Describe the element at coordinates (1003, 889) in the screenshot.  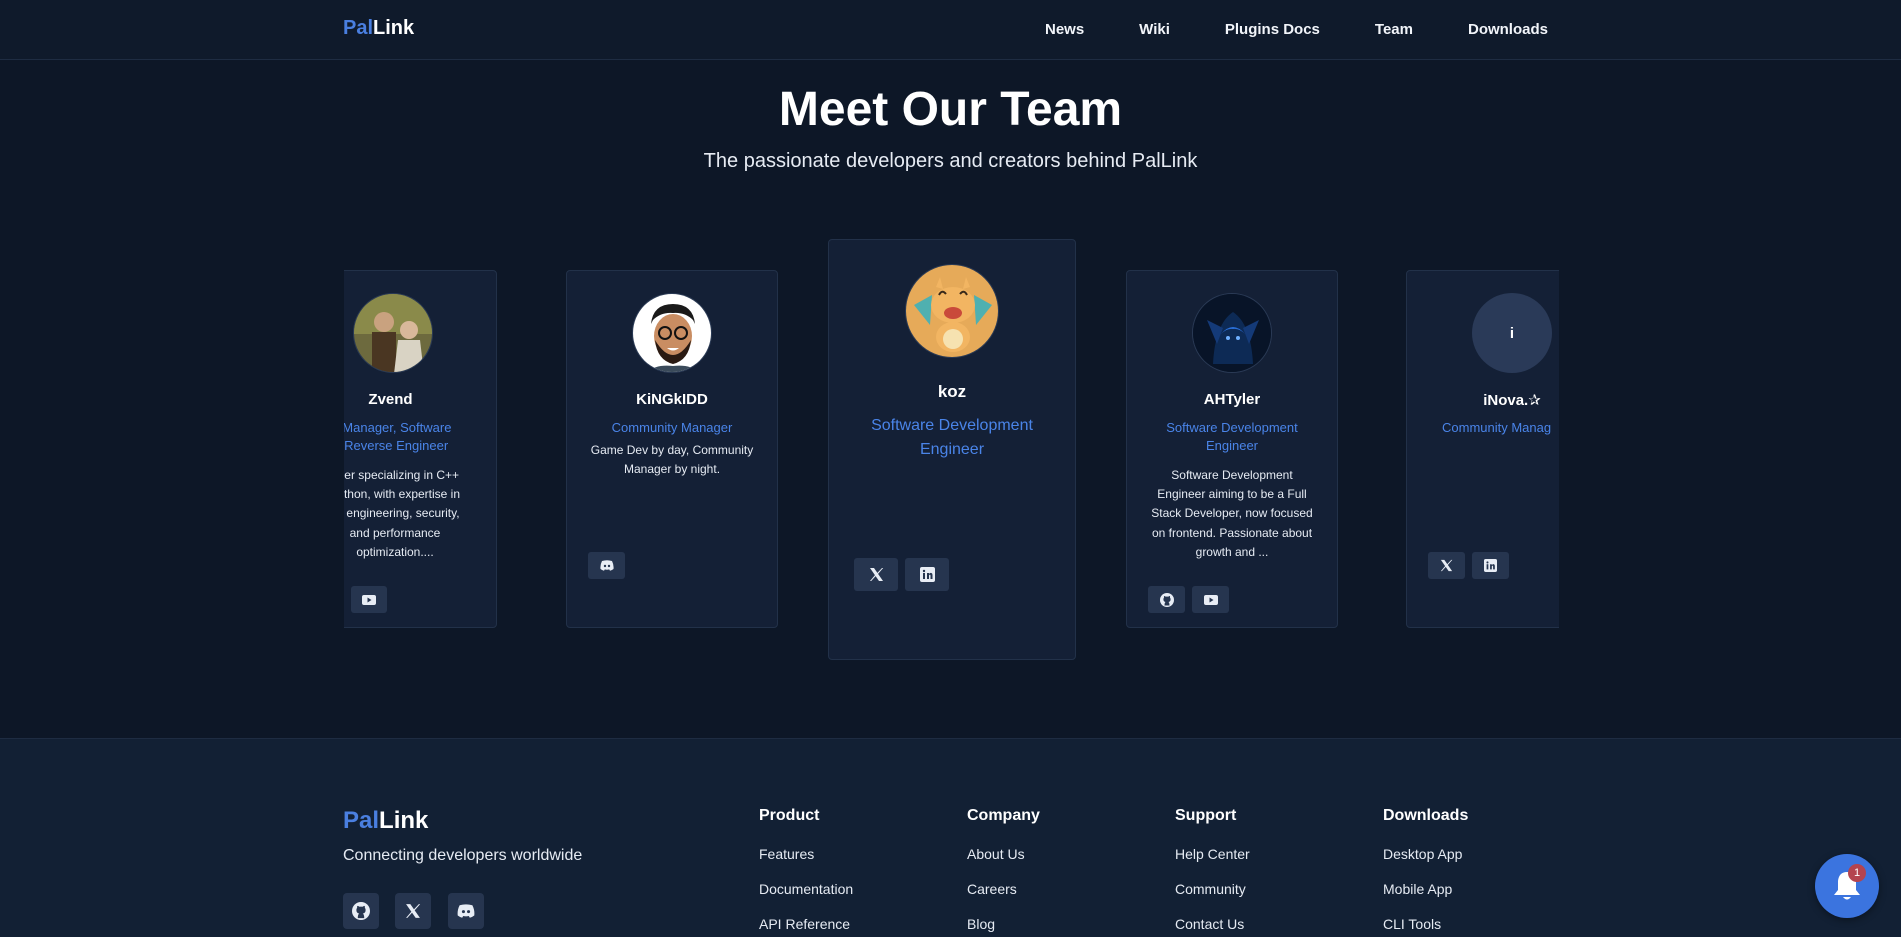
I see `footer-link-careers: Careers` at that location.